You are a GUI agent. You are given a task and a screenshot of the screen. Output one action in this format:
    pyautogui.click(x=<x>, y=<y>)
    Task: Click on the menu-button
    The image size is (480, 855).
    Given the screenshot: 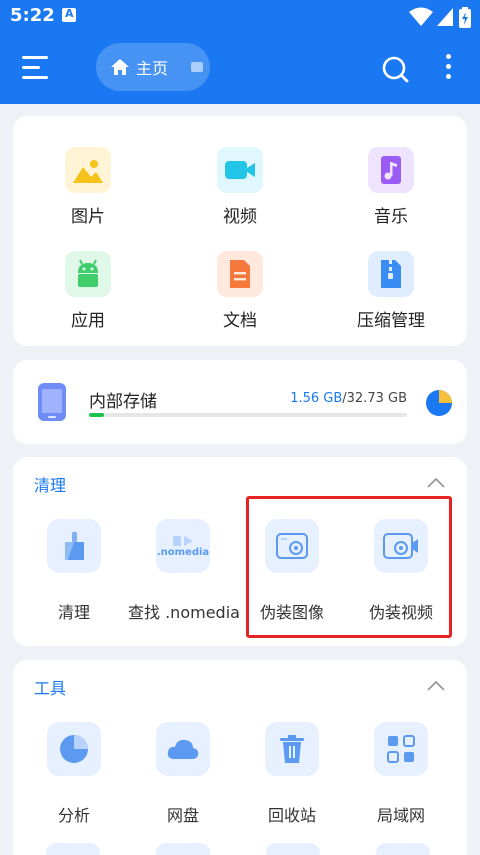 What is the action you would take?
    pyautogui.click(x=36, y=68)
    